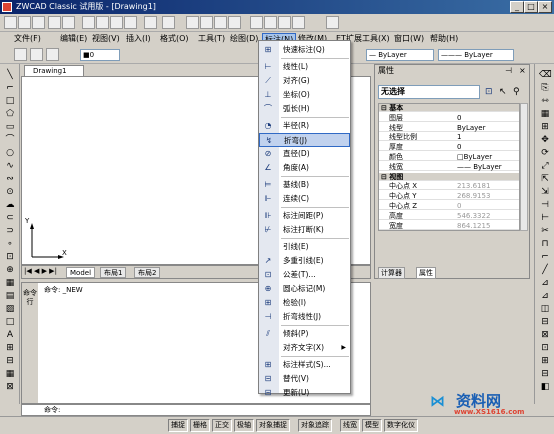  What do you see at coordinates (284, 22) in the screenshot?
I see `tool-palette-icon` at bounding box center [284, 22].